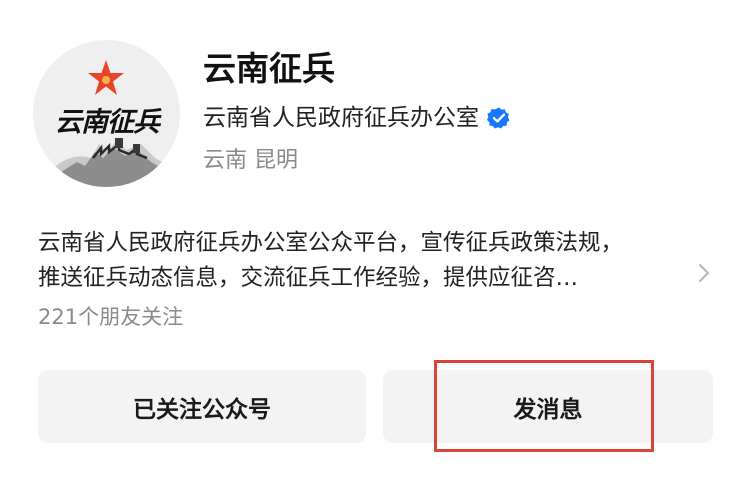 The width and height of the screenshot is (750, 480). I want to click on location-text: 云南 昆明, so click(250, 160).